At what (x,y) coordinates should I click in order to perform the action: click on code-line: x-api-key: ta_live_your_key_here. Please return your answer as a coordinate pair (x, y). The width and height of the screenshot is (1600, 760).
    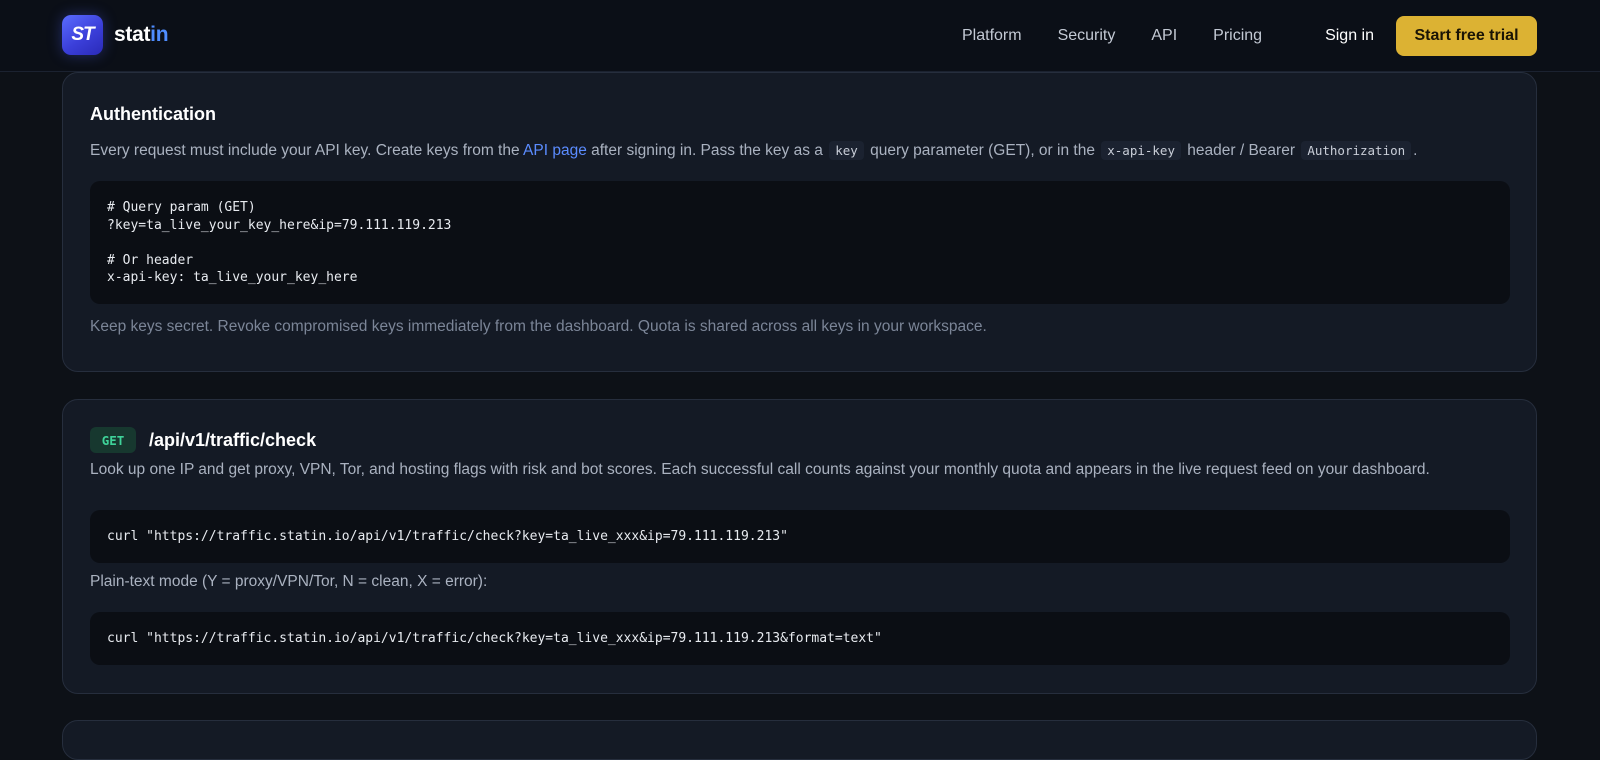
    Looking at the image, I should click on (232, 277).